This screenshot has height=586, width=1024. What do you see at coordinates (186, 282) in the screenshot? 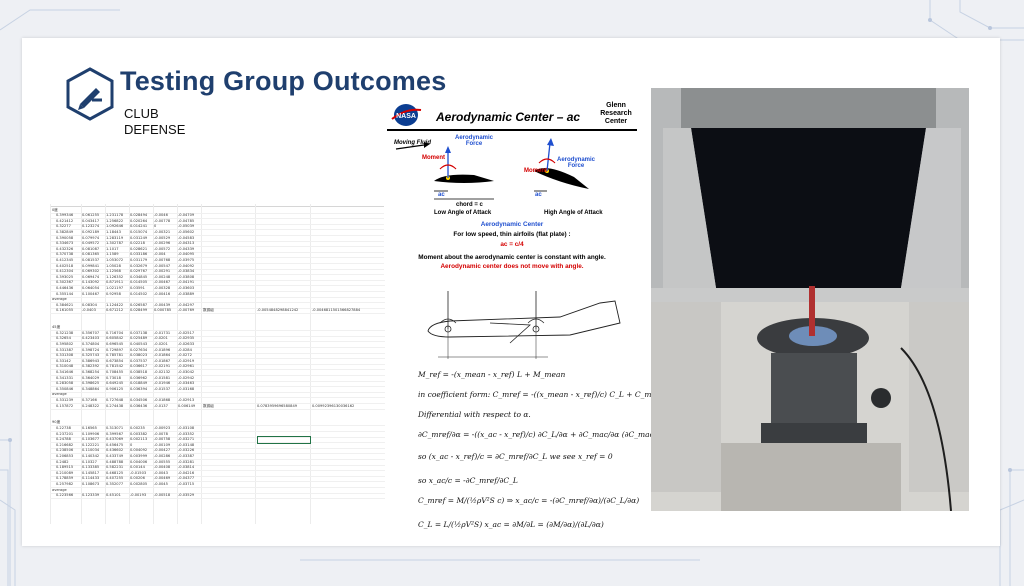
I see `sheet-cell: -0.04191` at bounding box center [186, 282].